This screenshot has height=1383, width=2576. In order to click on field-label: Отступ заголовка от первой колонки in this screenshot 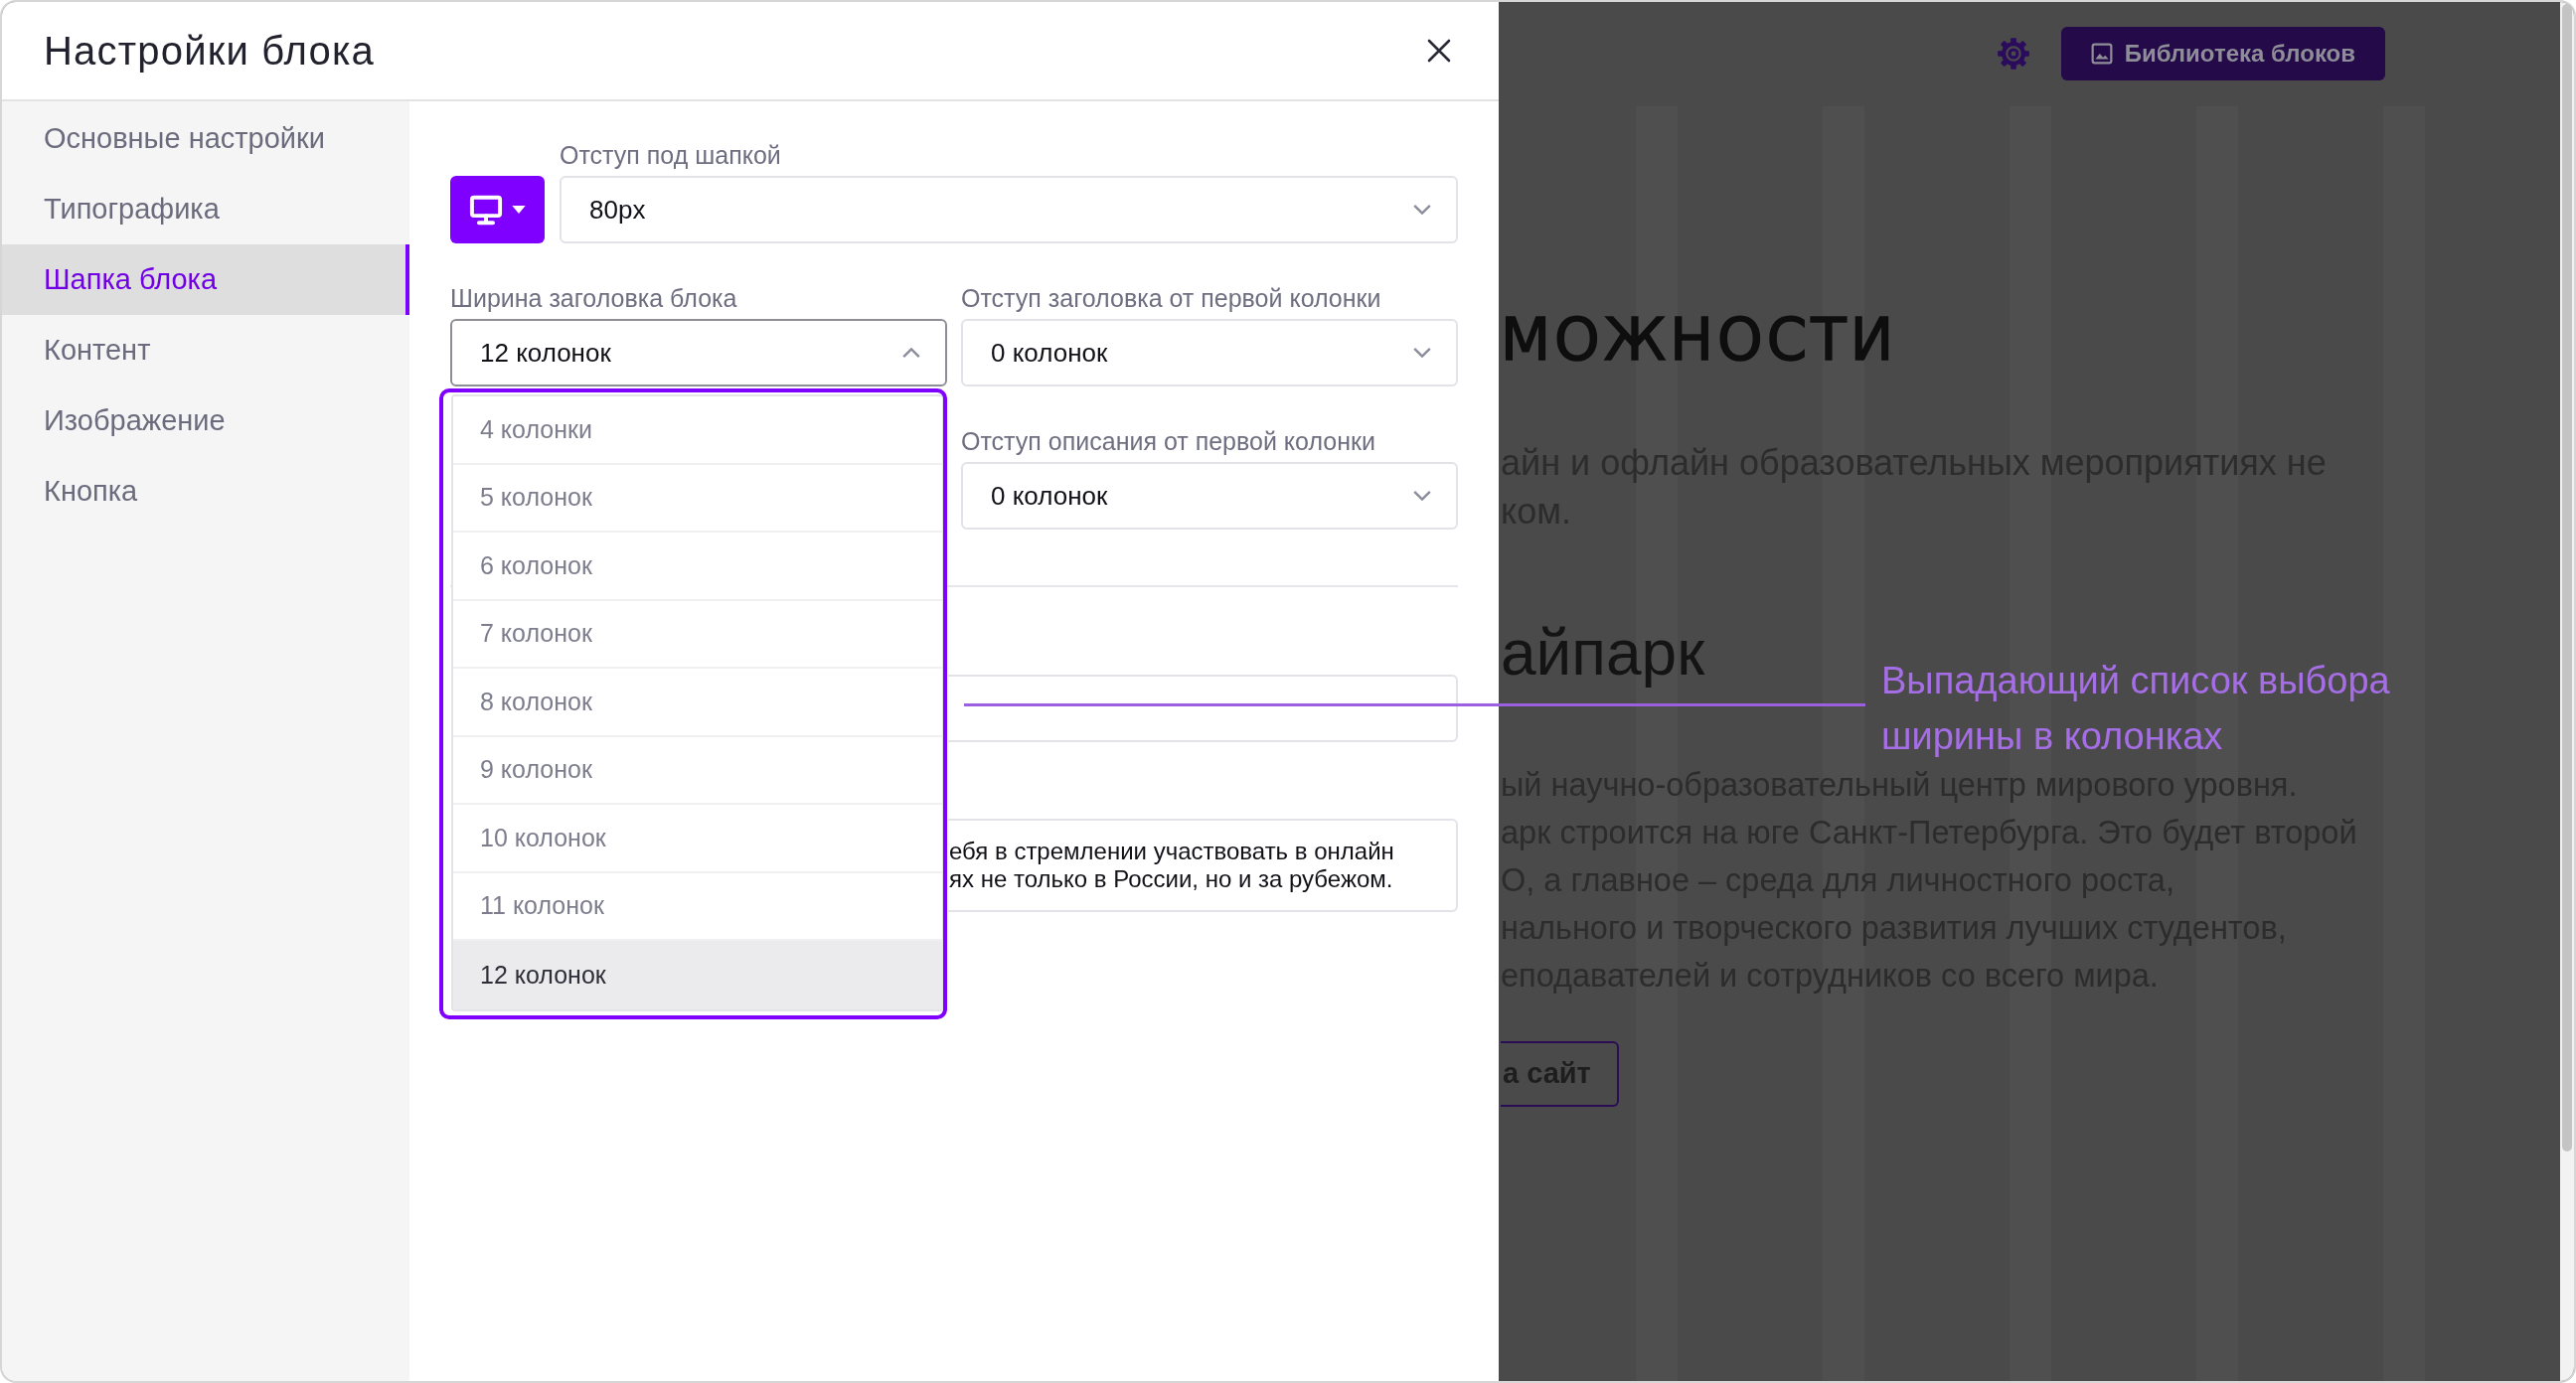, I will do `click(1171, 298)`.